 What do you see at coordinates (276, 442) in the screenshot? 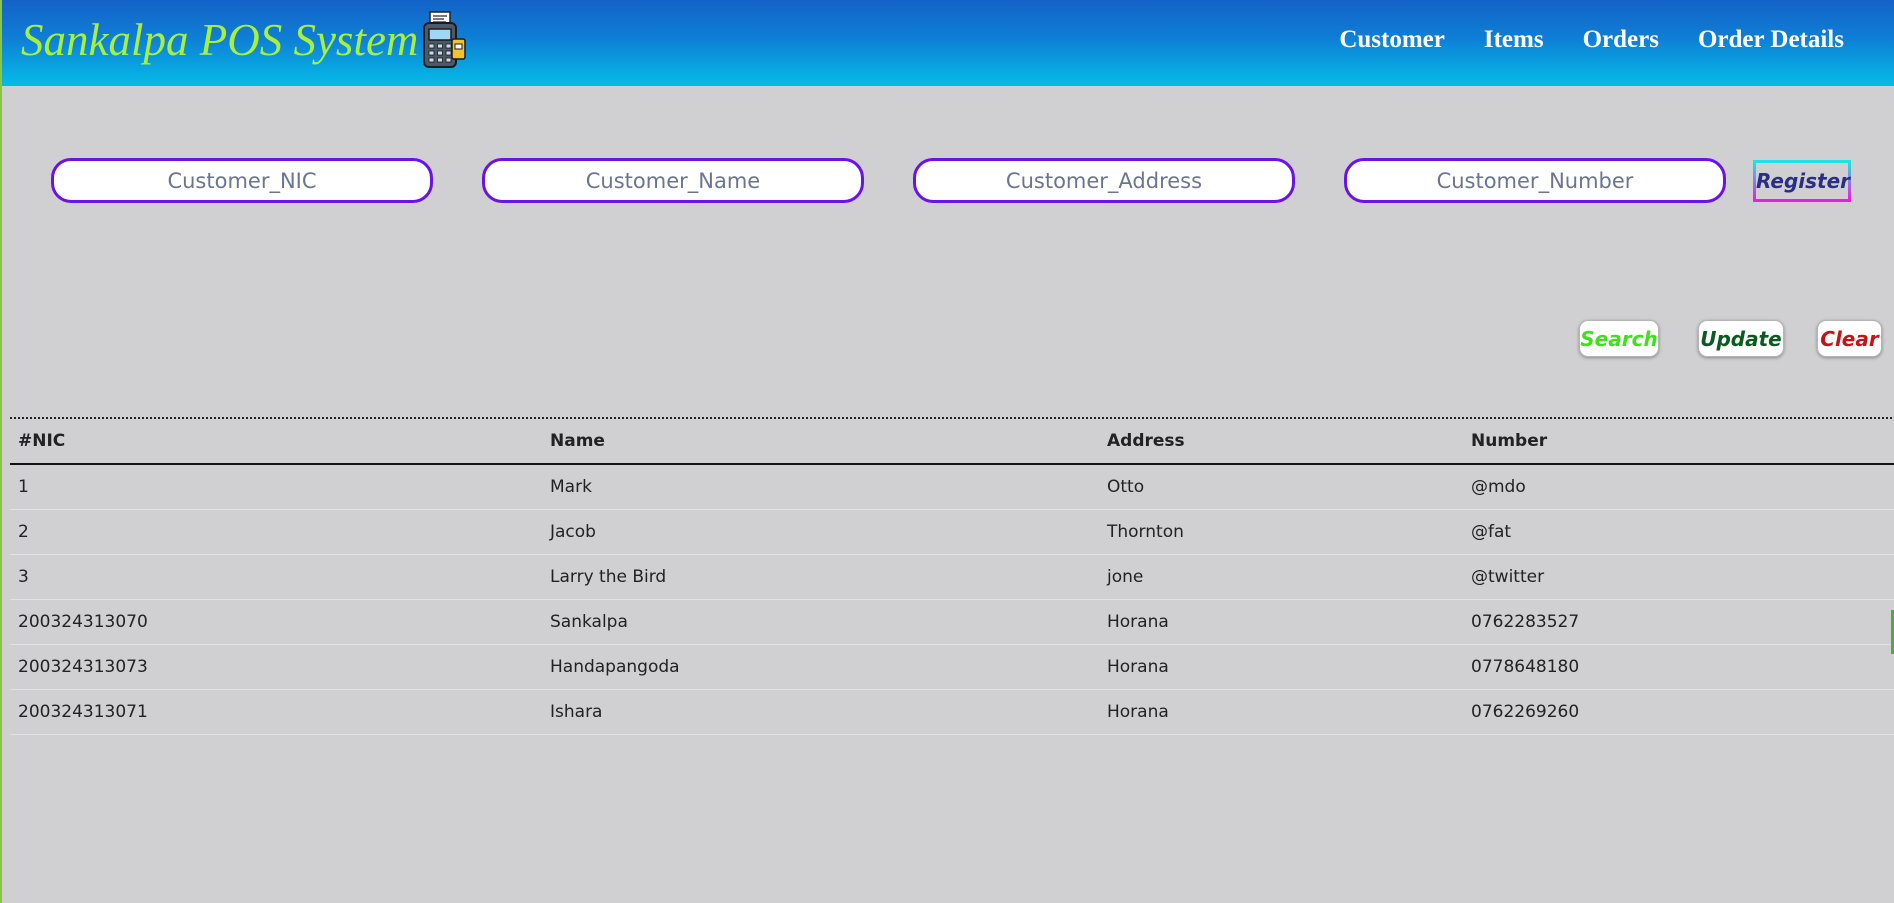
I see `column-header-nic: #NIC` at bounding box center [276, 442].